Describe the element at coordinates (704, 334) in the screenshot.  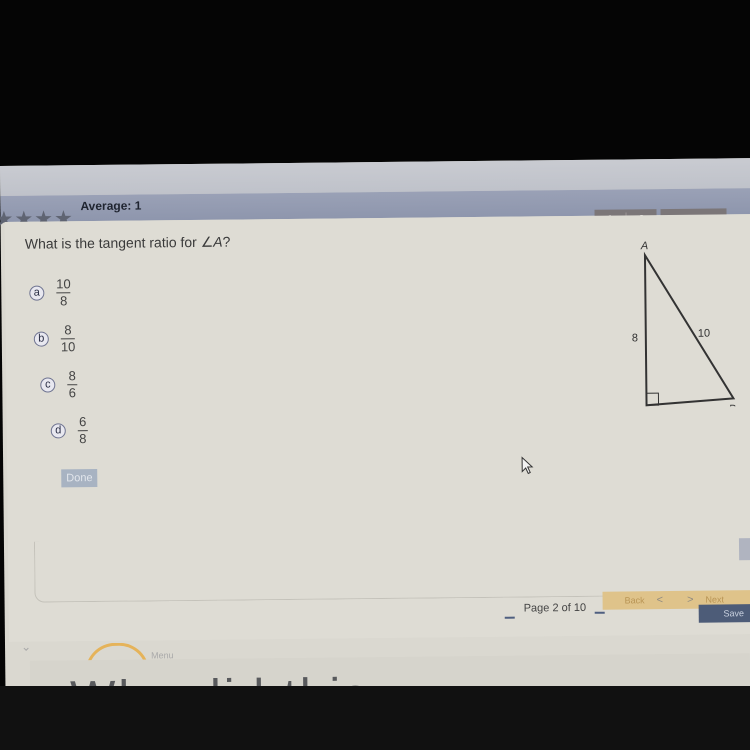
I see `side-ab-label: 10` at that location.